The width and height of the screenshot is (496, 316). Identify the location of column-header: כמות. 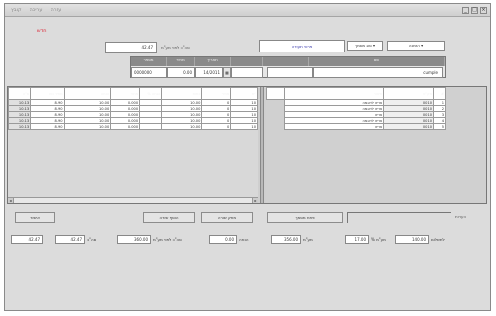
(182, 93).